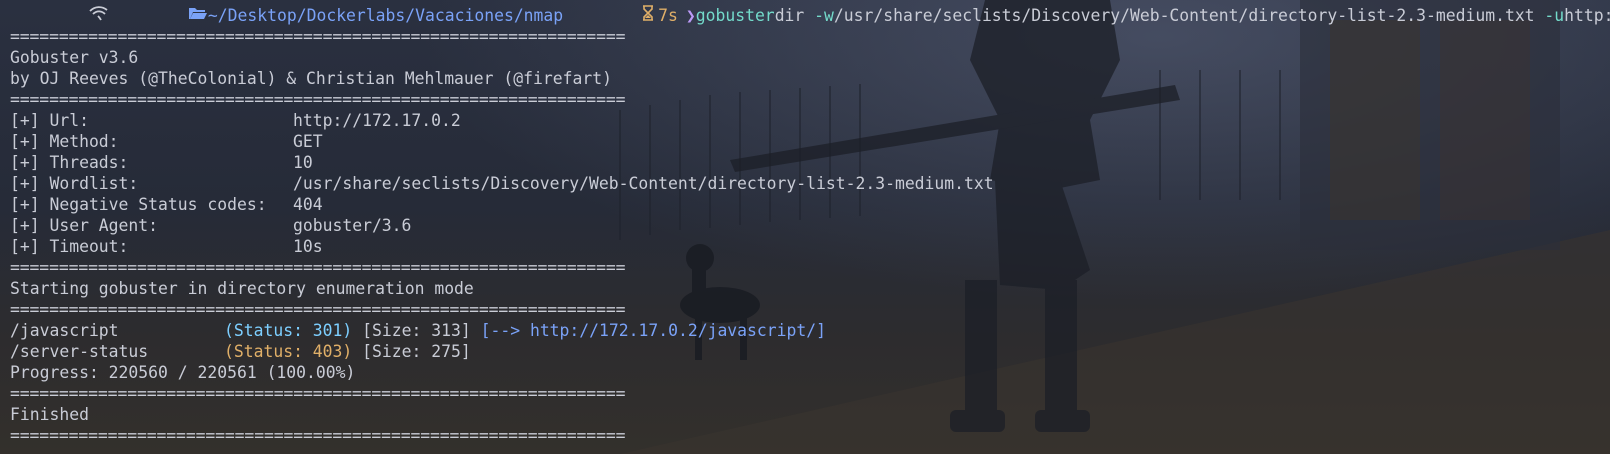 The width and height of the screenshot is (1610, 454). Describe the element at coordinates (810, 162) in the screenshot. I see `config-row: [+] Threads: 10` at that location.